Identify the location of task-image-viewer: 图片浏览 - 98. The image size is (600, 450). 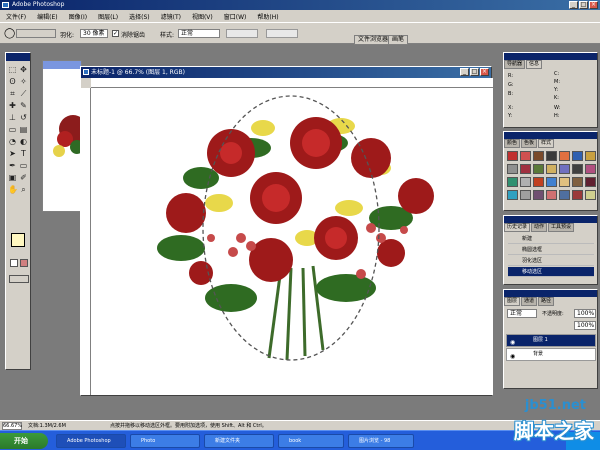
(381, 441).